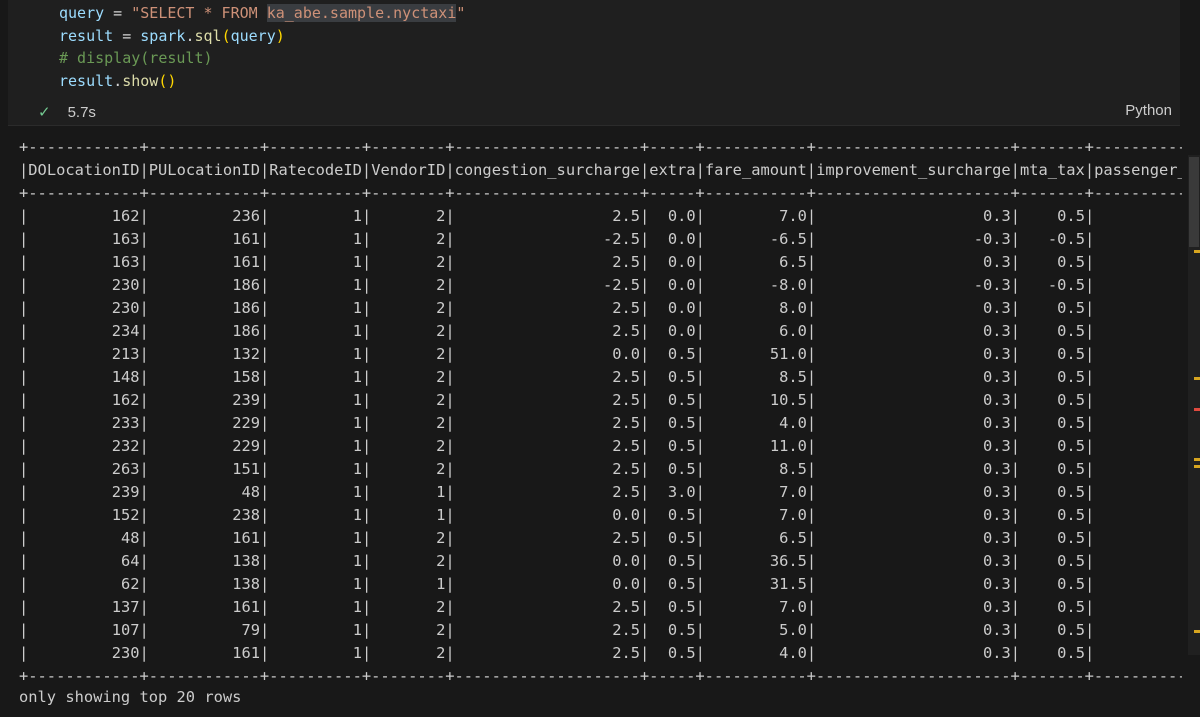 This screenshot has width=1200, height=717. Describe the element at coordinates (793, 331) in the screenshot. I see `table-cell: 6.0` at that location.